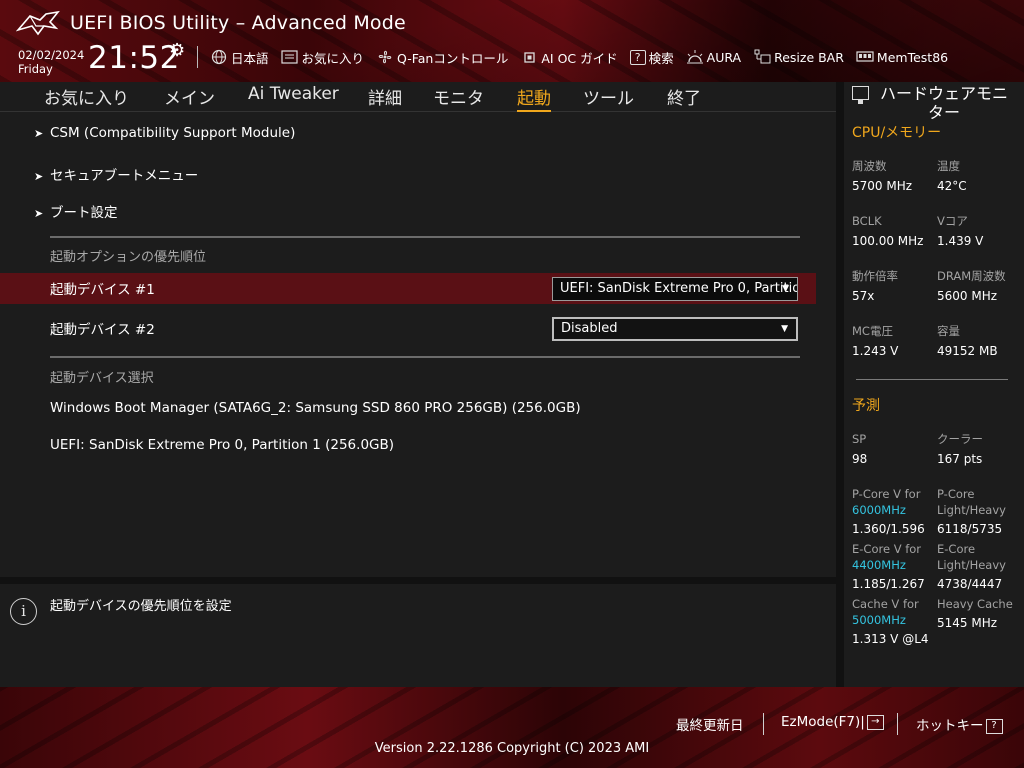 The width and height of the screenshot is (1024, 768). Describe the element at coordinates (239, 57) in the screenshot. I see `language-button: 日本語` at that location.